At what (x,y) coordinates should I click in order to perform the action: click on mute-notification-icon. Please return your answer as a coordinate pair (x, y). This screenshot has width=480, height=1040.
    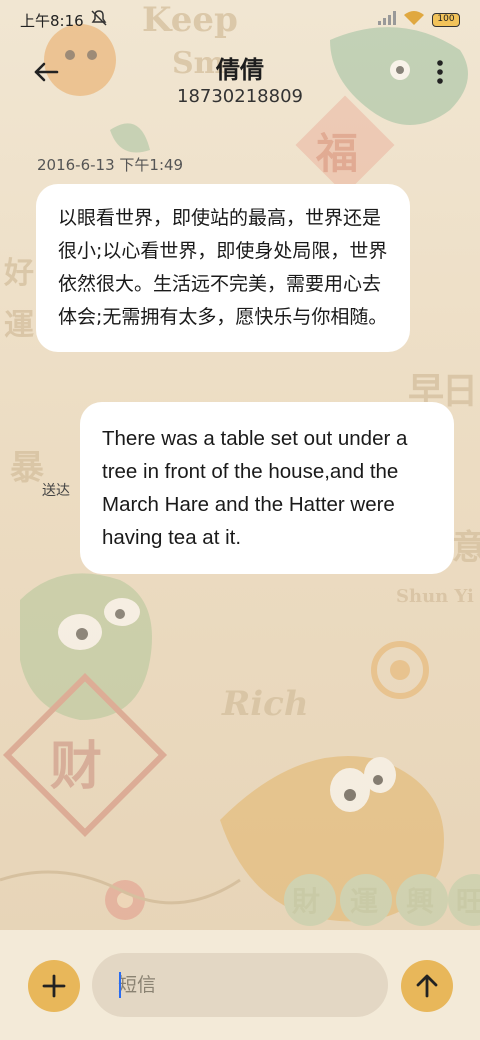
    Looking at the image, I should click on (99, 20).